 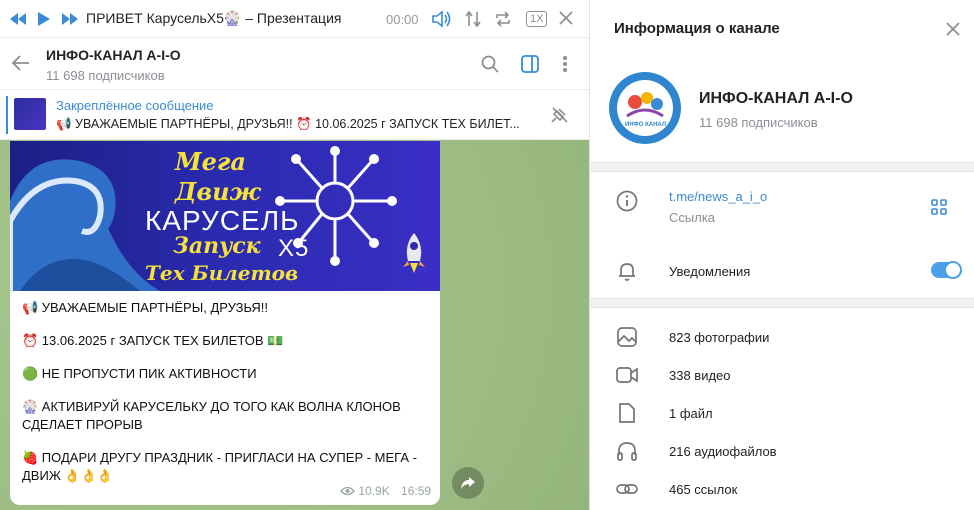 I want to click on next-track-icon, so click(x=70, y=18).